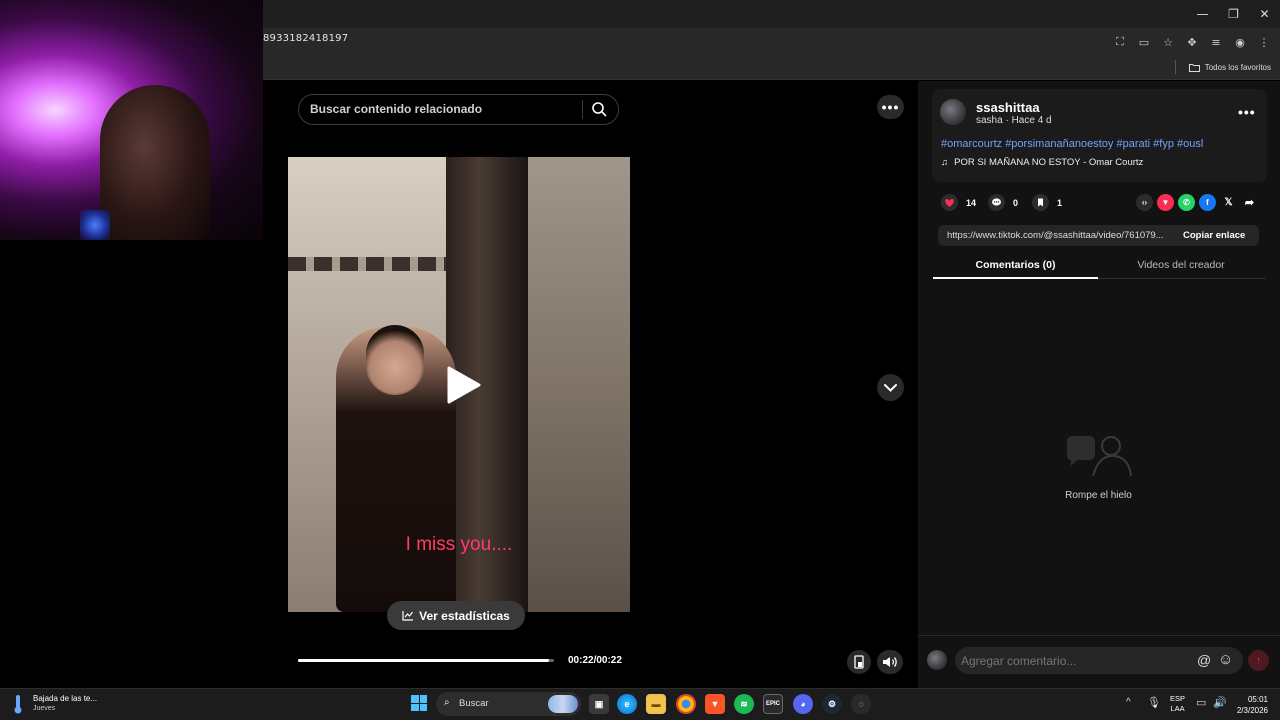 The width and height of the screenshot is (1280, 720). What do you see at coordinates (953, 112) in the screenshot?
I see `creator-avatar` at bounding box center [953, 112].